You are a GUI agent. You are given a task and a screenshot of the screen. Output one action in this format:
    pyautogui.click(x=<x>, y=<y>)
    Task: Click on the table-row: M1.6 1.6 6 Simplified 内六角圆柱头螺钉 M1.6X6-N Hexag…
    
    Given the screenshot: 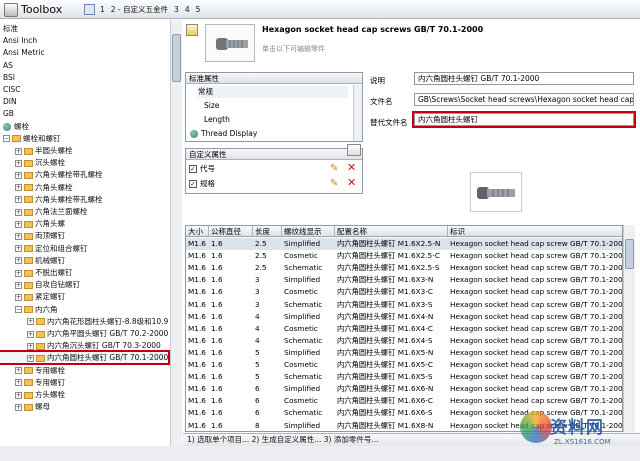 What is the action you would take?
    pyautogui.click(x=404, y=389)
    